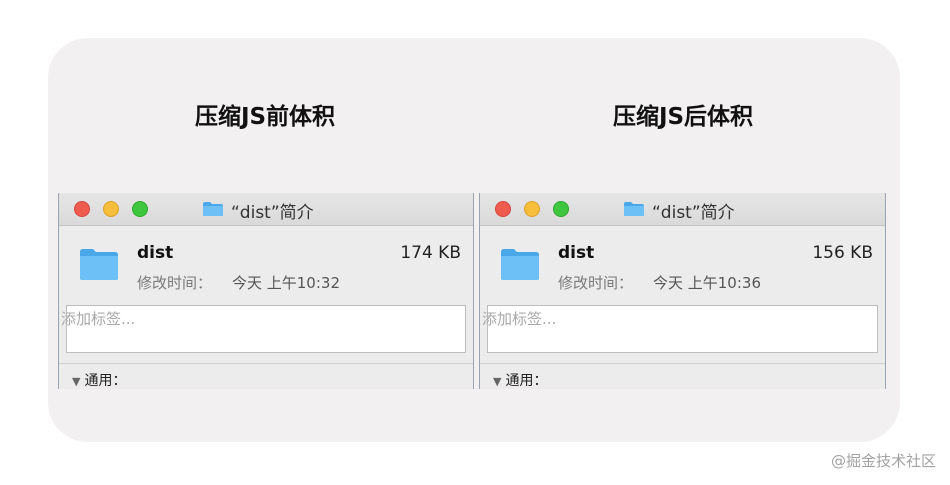  Describe the element at coordinates (883, 461) in the screenshot. I see `watermark: @掘金技术社区` at that location.